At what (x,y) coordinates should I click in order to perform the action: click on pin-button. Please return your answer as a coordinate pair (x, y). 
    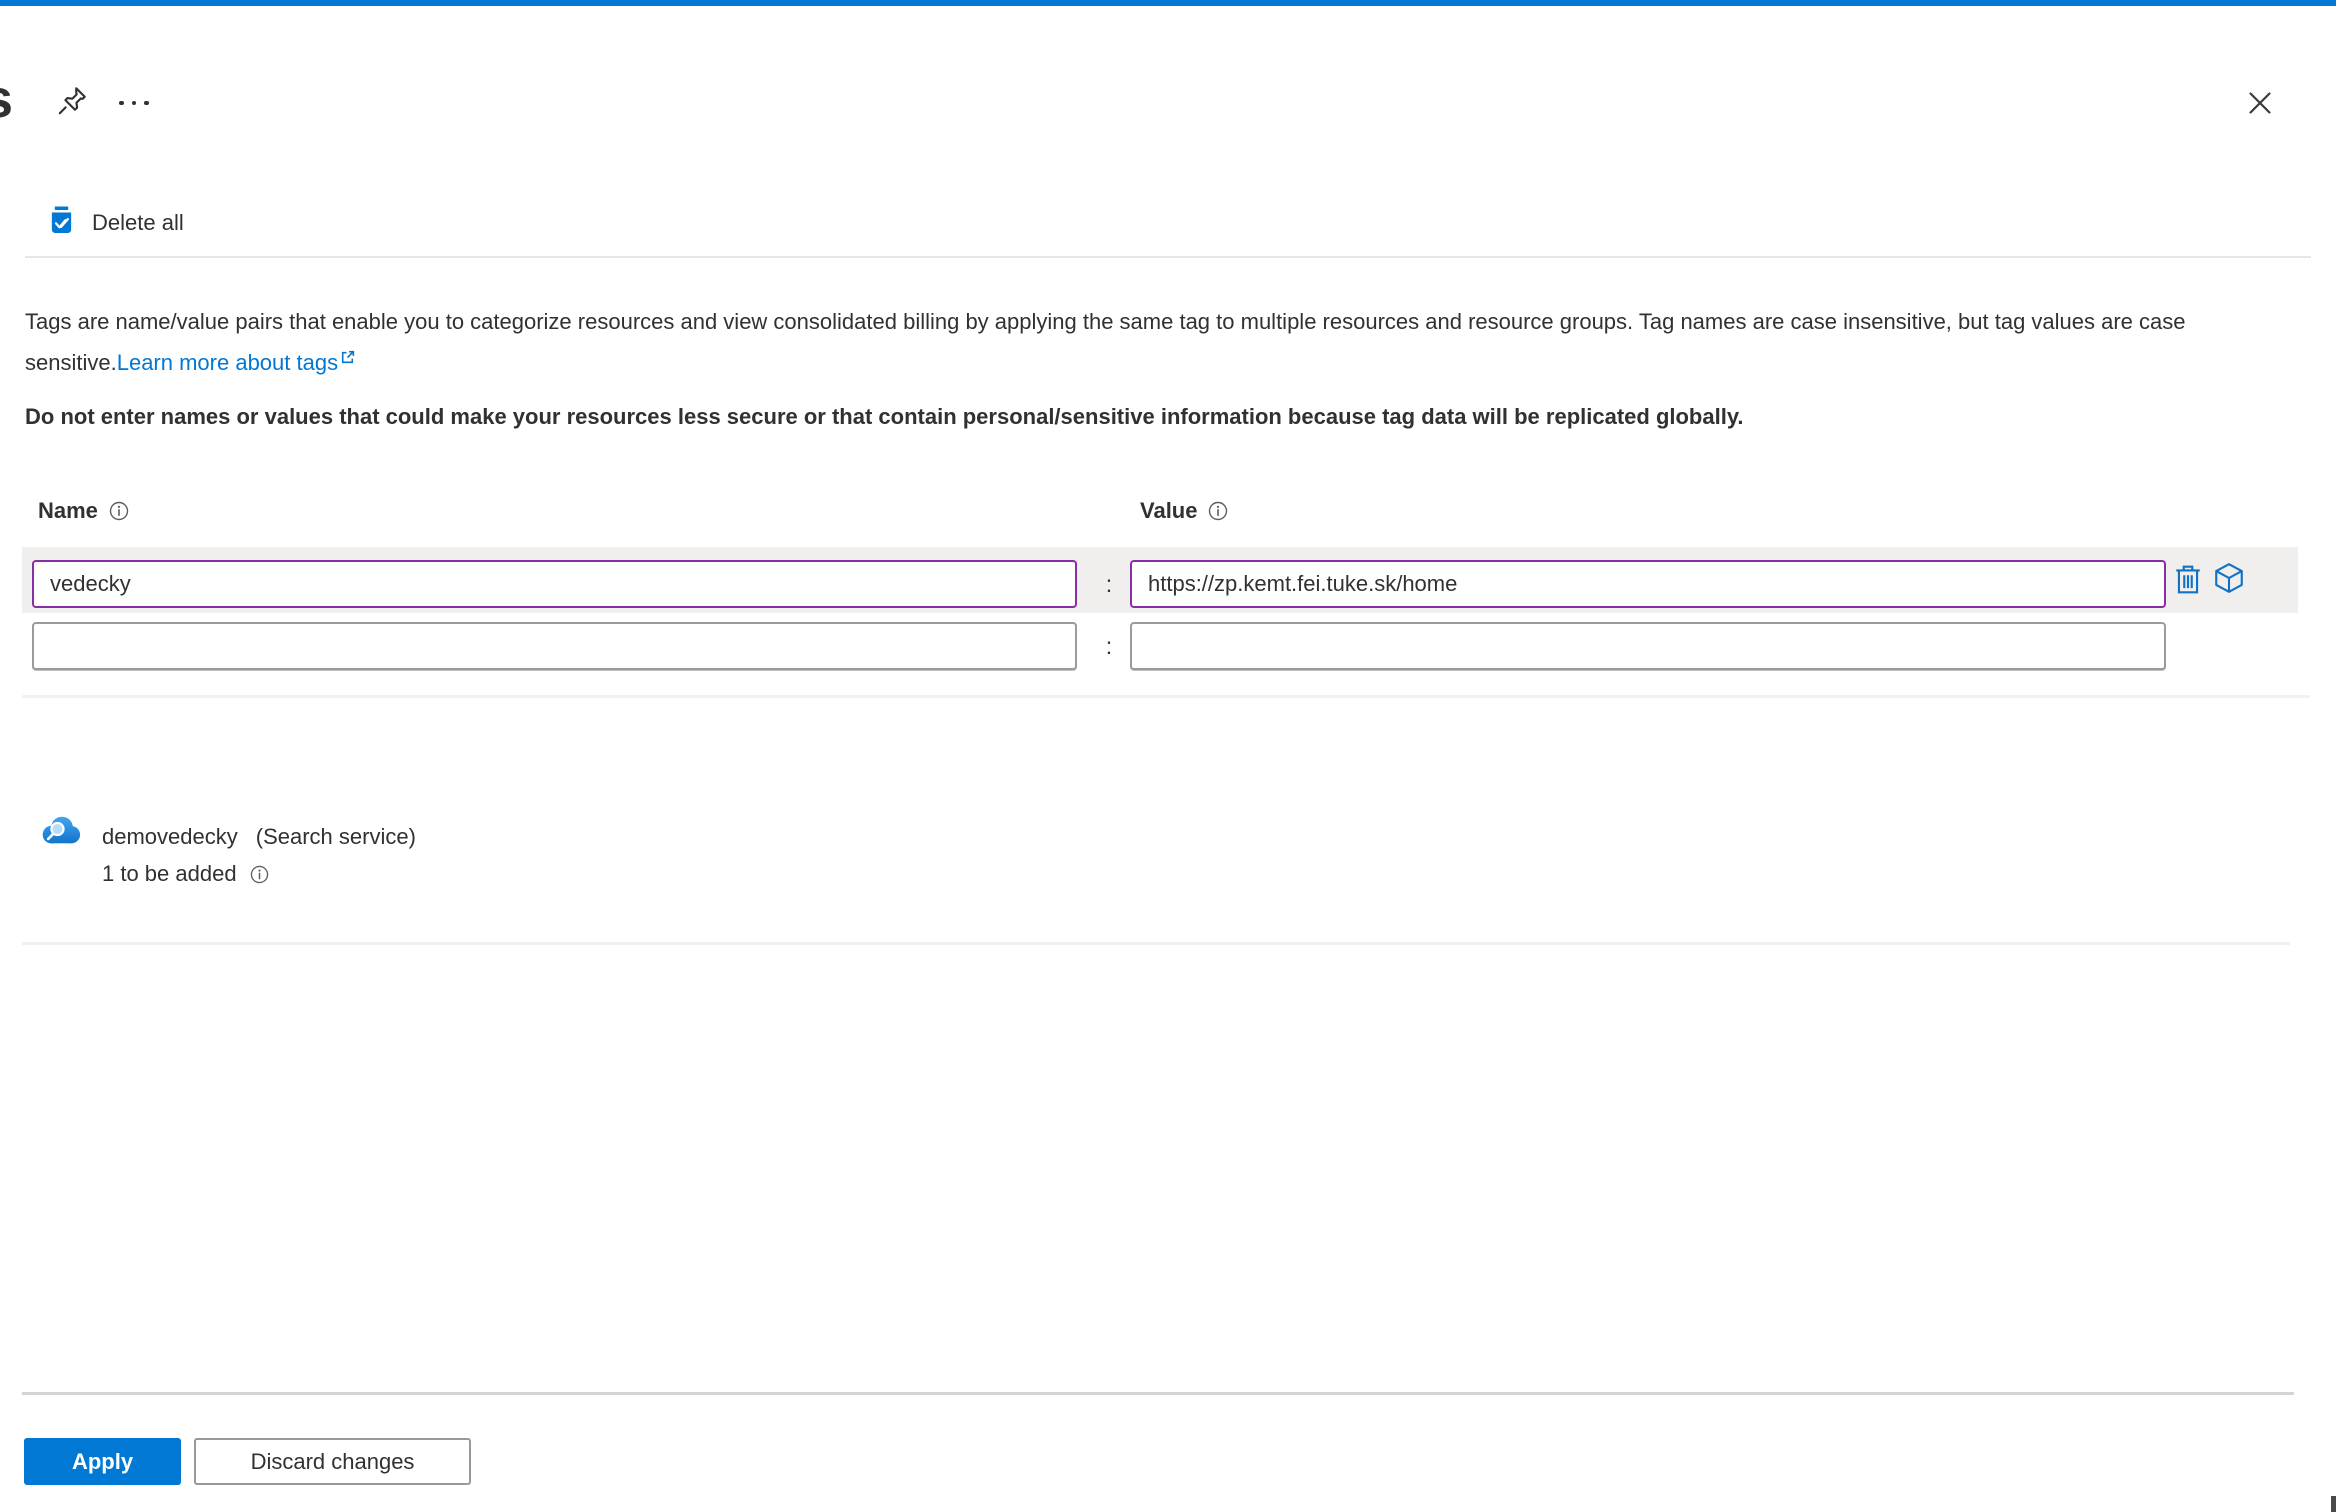
    Looking at the image, I should click on (72, 102).